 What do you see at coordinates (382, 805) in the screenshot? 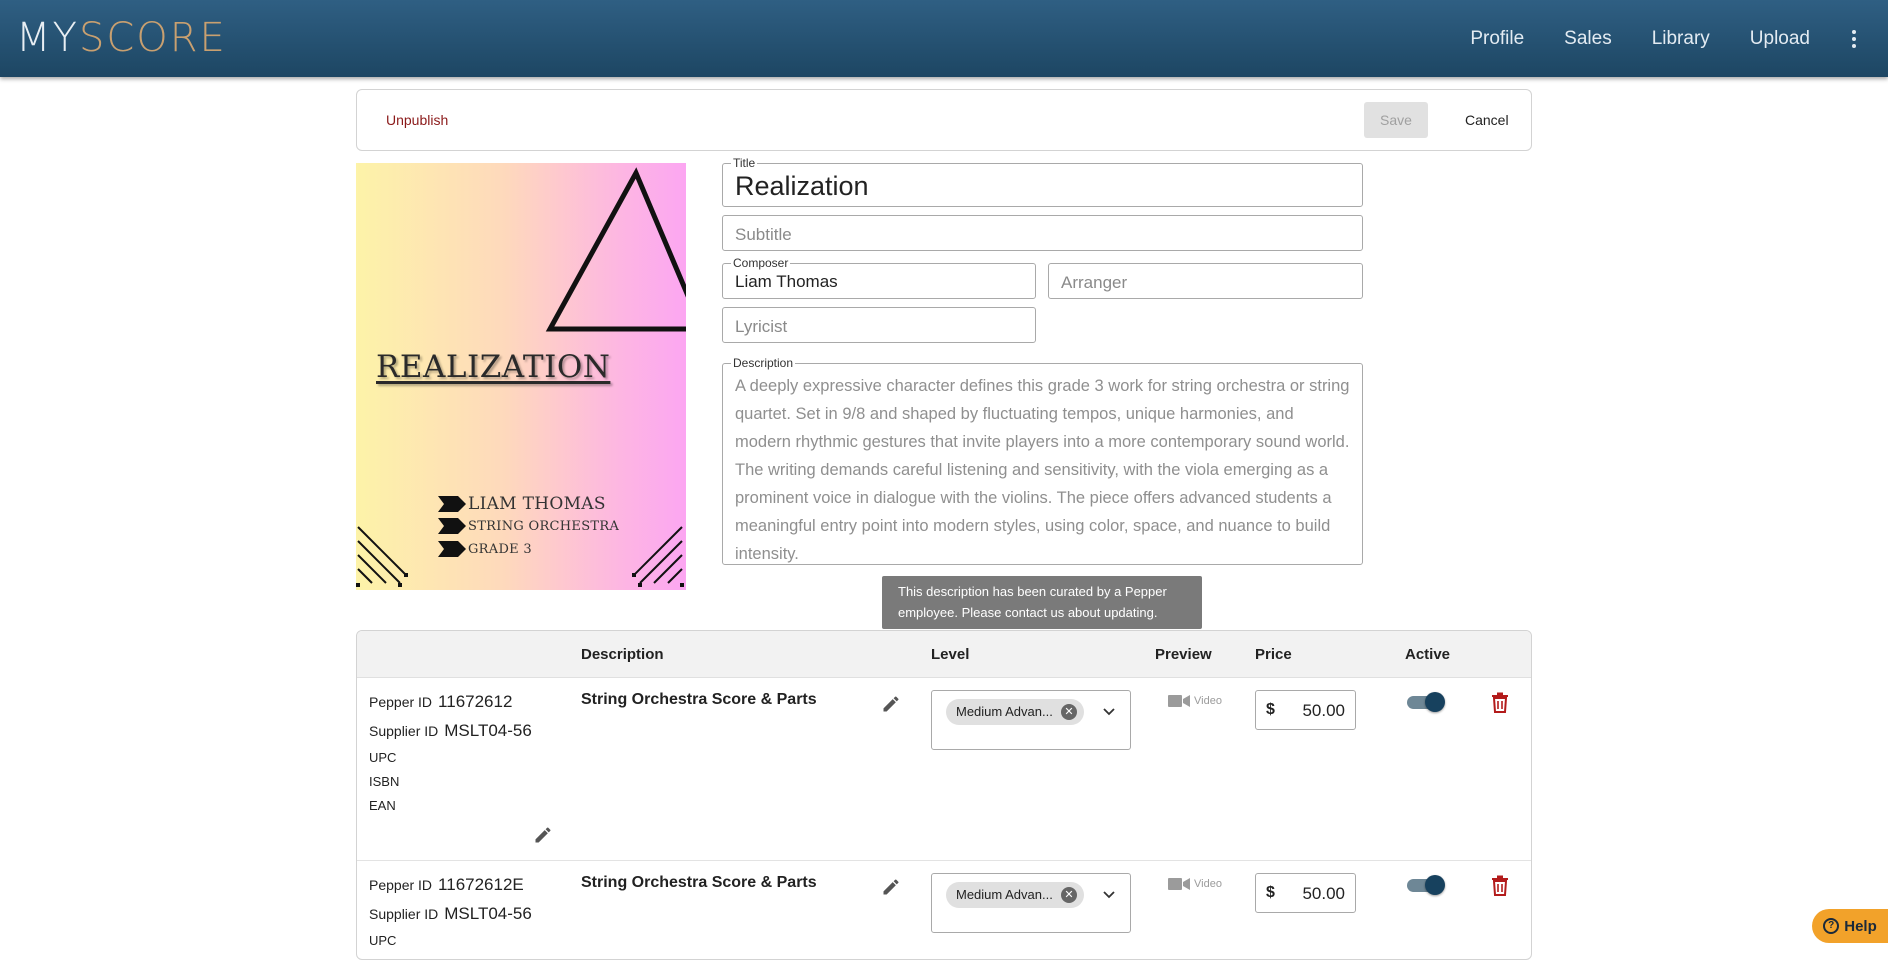
I see `ean-label: EAN` at bounding box center [382, 805].